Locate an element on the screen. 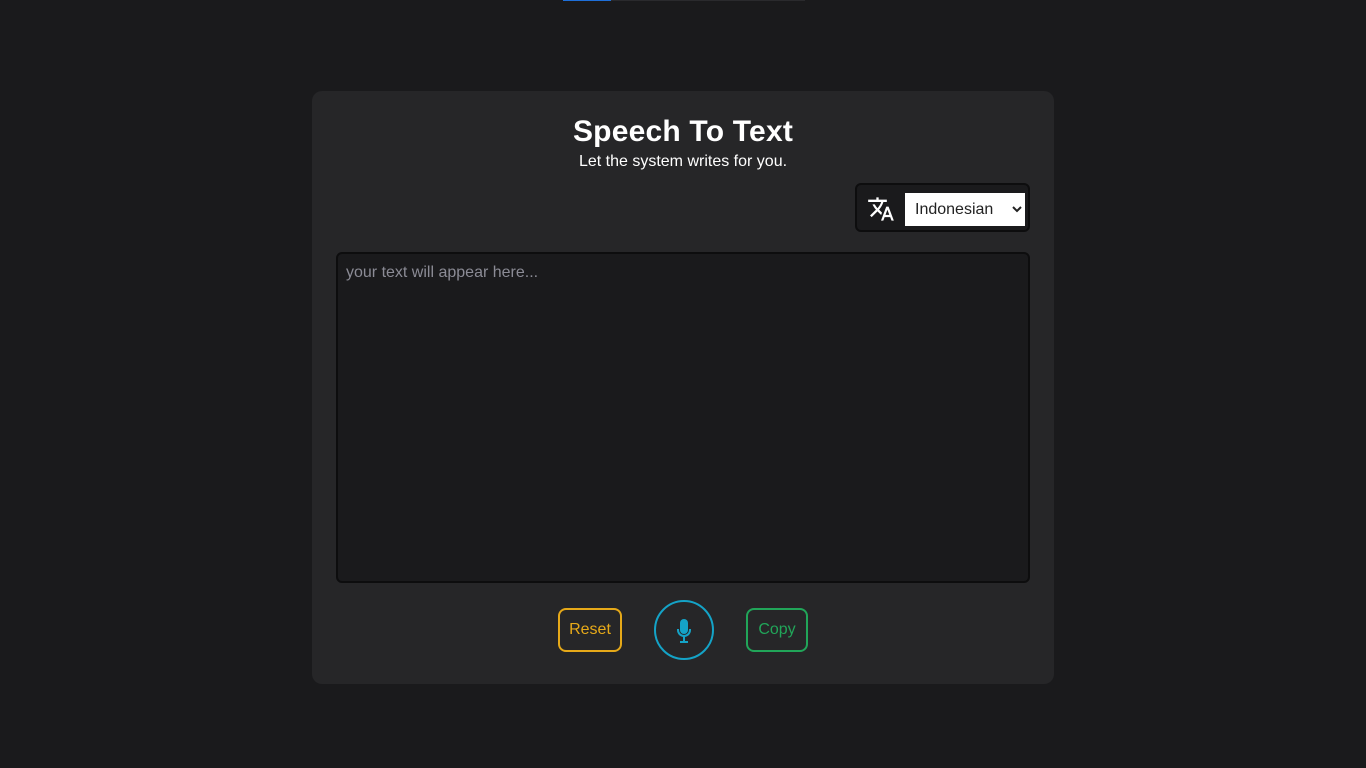 The height and width of the screenshot is (768, 1366). microphone-button is located at coordinates (684, 630).